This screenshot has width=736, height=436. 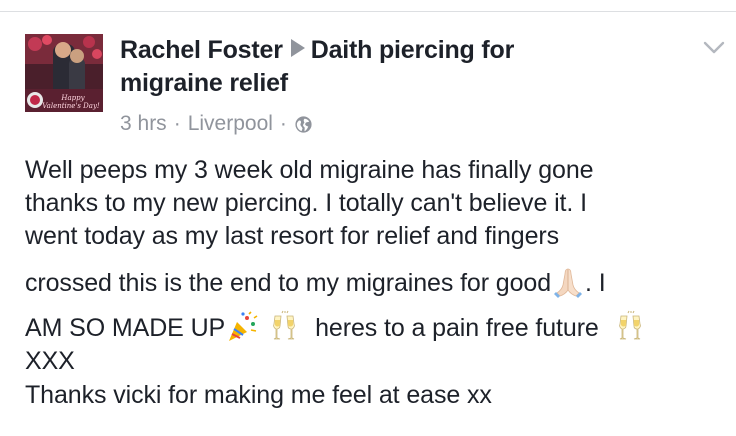 I want to click on group-link-line2: migraine relief, so click(x=204, y=83).